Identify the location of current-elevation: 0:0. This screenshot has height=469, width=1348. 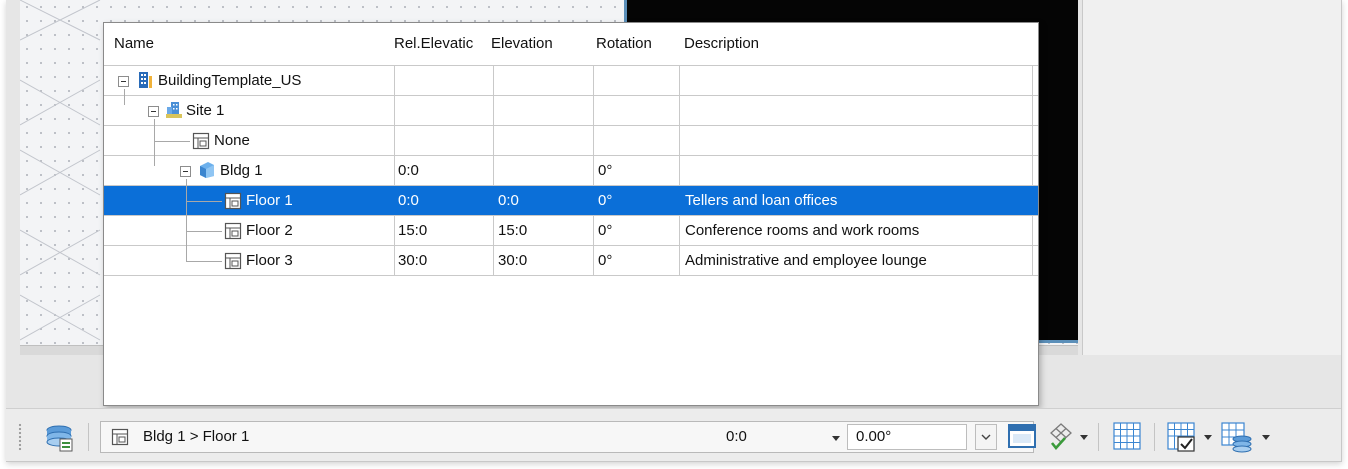
(736, 436).